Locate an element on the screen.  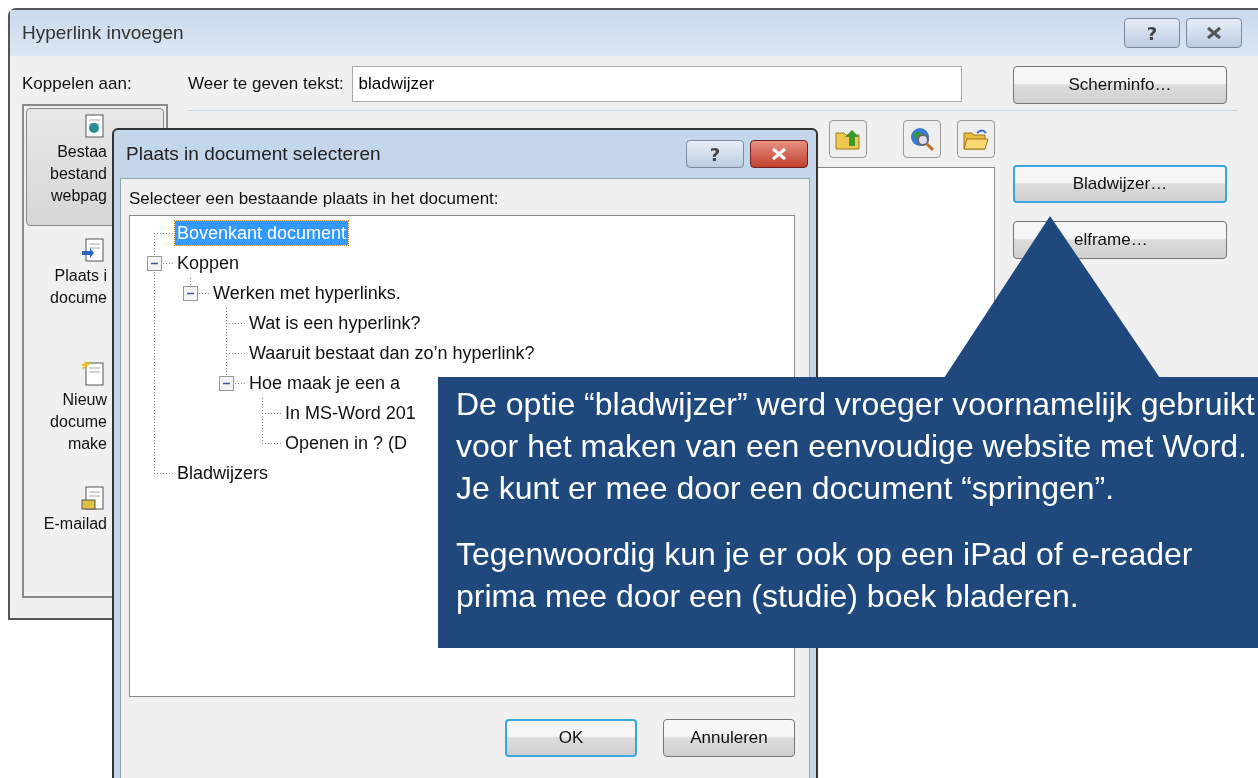
tree-item: Werken met hyperlinks. is located at coordinates (307, 293).